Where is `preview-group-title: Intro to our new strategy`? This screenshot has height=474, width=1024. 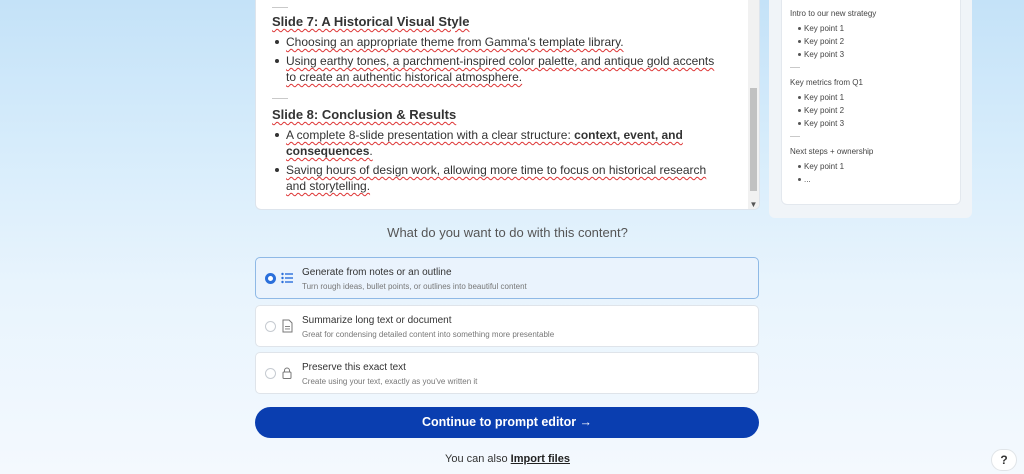 preview-group-title: Intro to our new strategy is located at coordinates (833, 13).